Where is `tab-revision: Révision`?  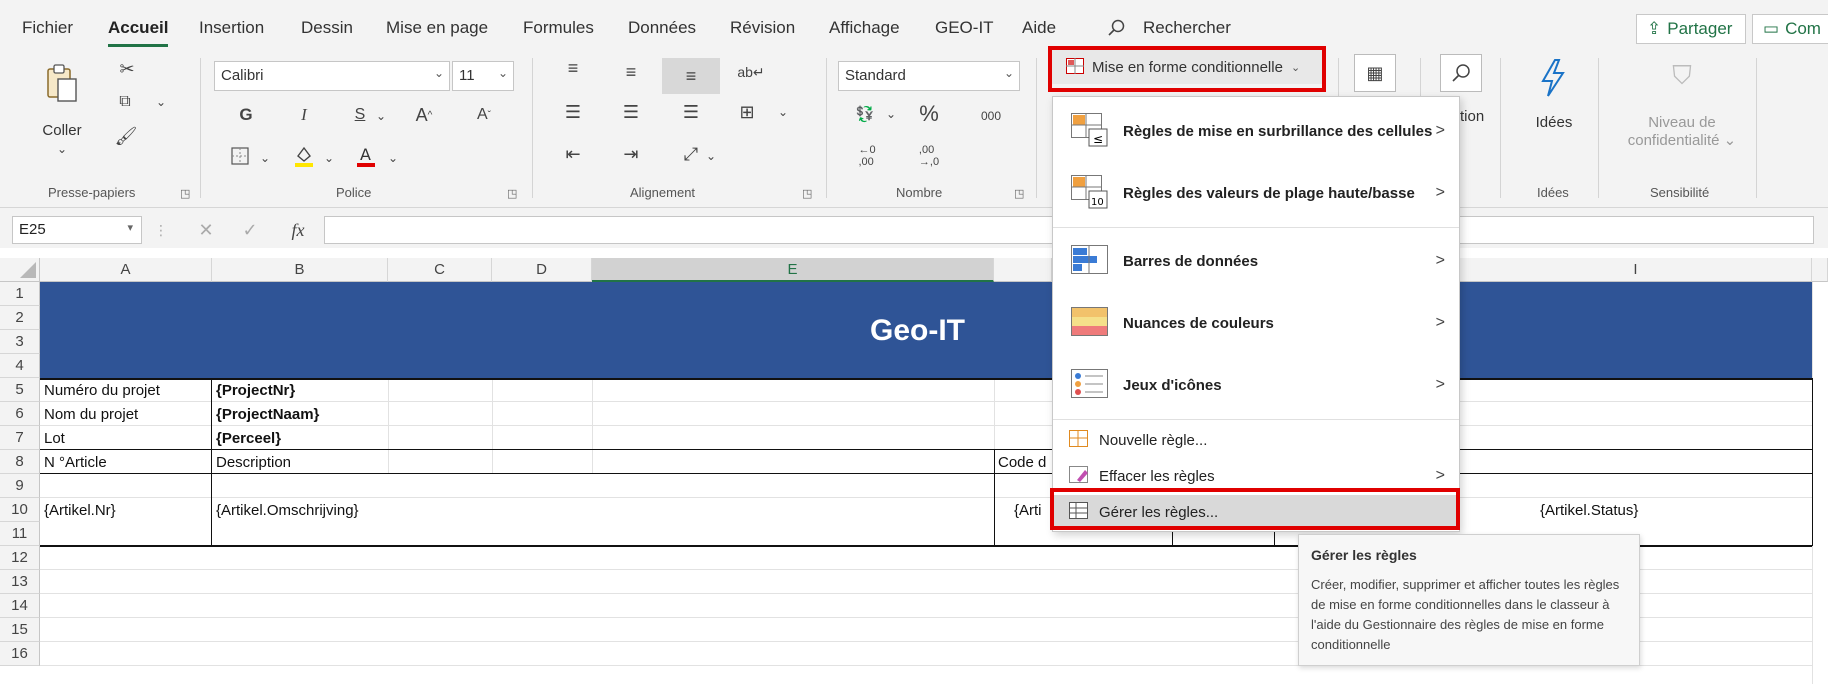 tab-revision: Révision is located at coordinates (762, 28).